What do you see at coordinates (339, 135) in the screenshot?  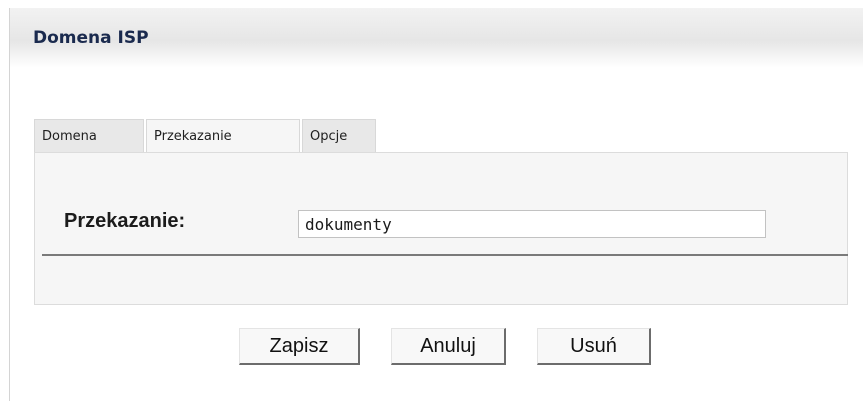 I see `tab-opcje: Opcje` at bounding box center [339, 135].